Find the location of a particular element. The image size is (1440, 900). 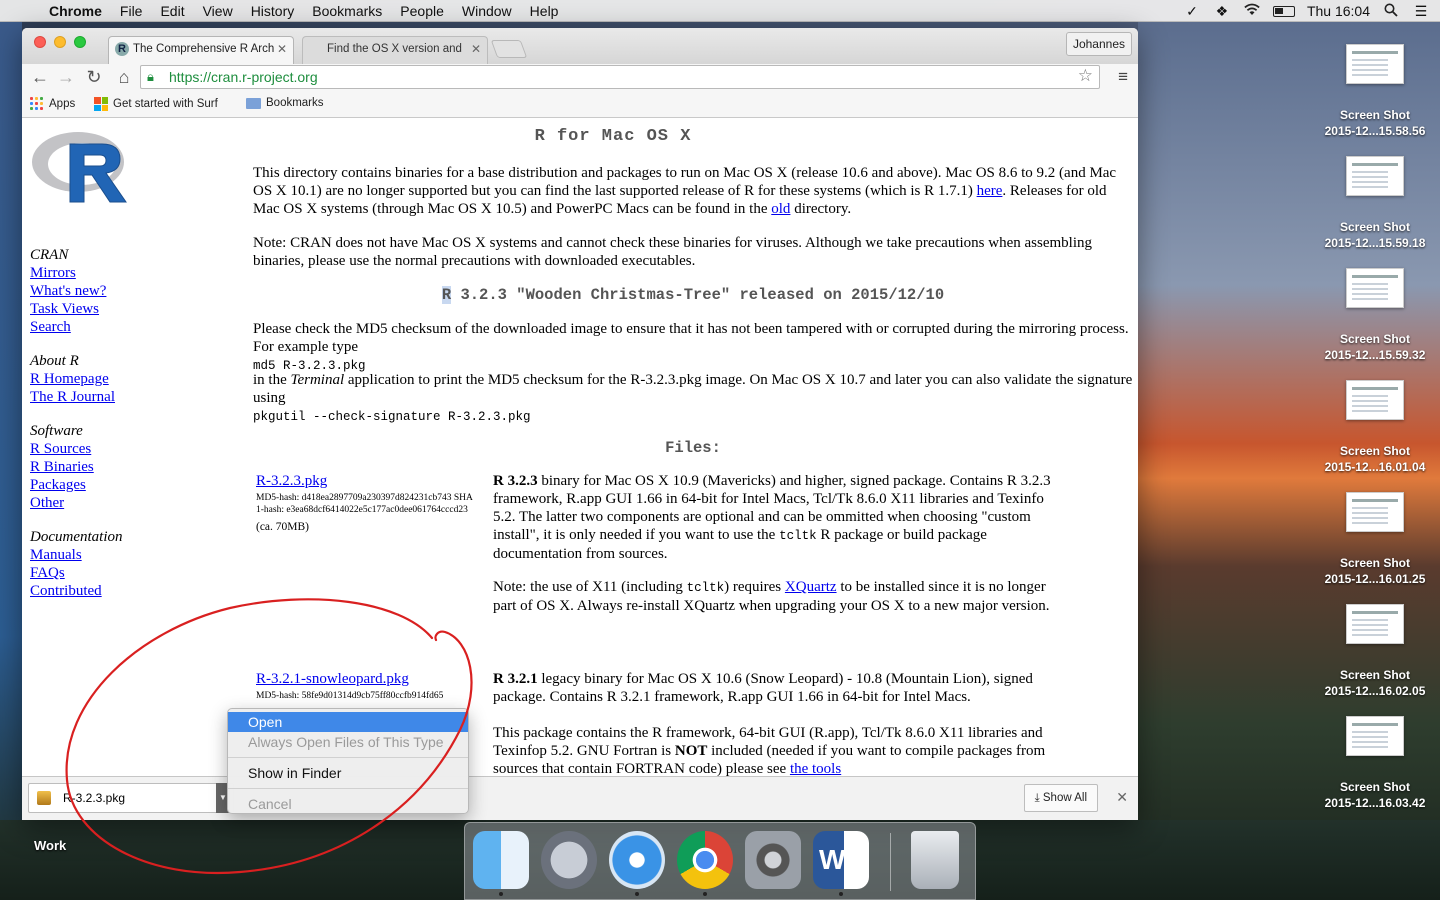

menu-app-name: Chrome is located at coordinates (75, 11).